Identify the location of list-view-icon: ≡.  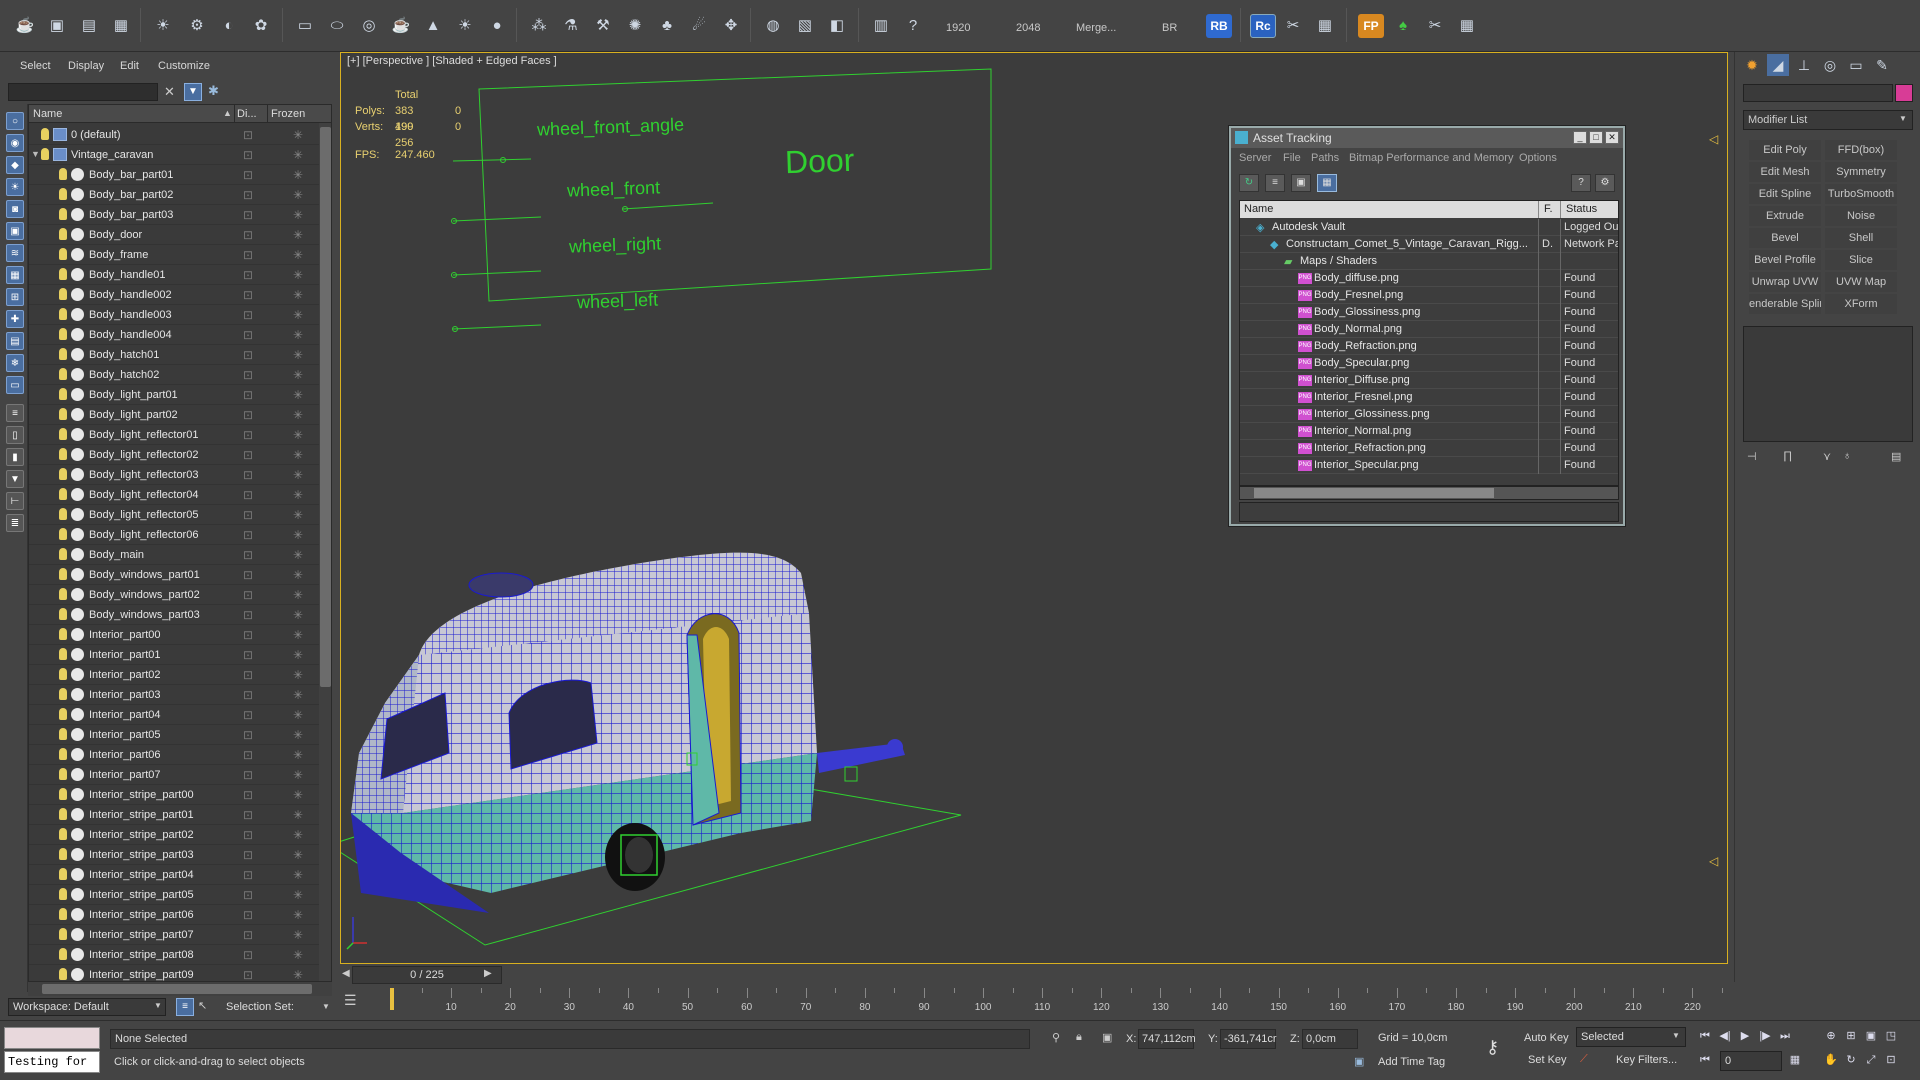
(1275, 183).